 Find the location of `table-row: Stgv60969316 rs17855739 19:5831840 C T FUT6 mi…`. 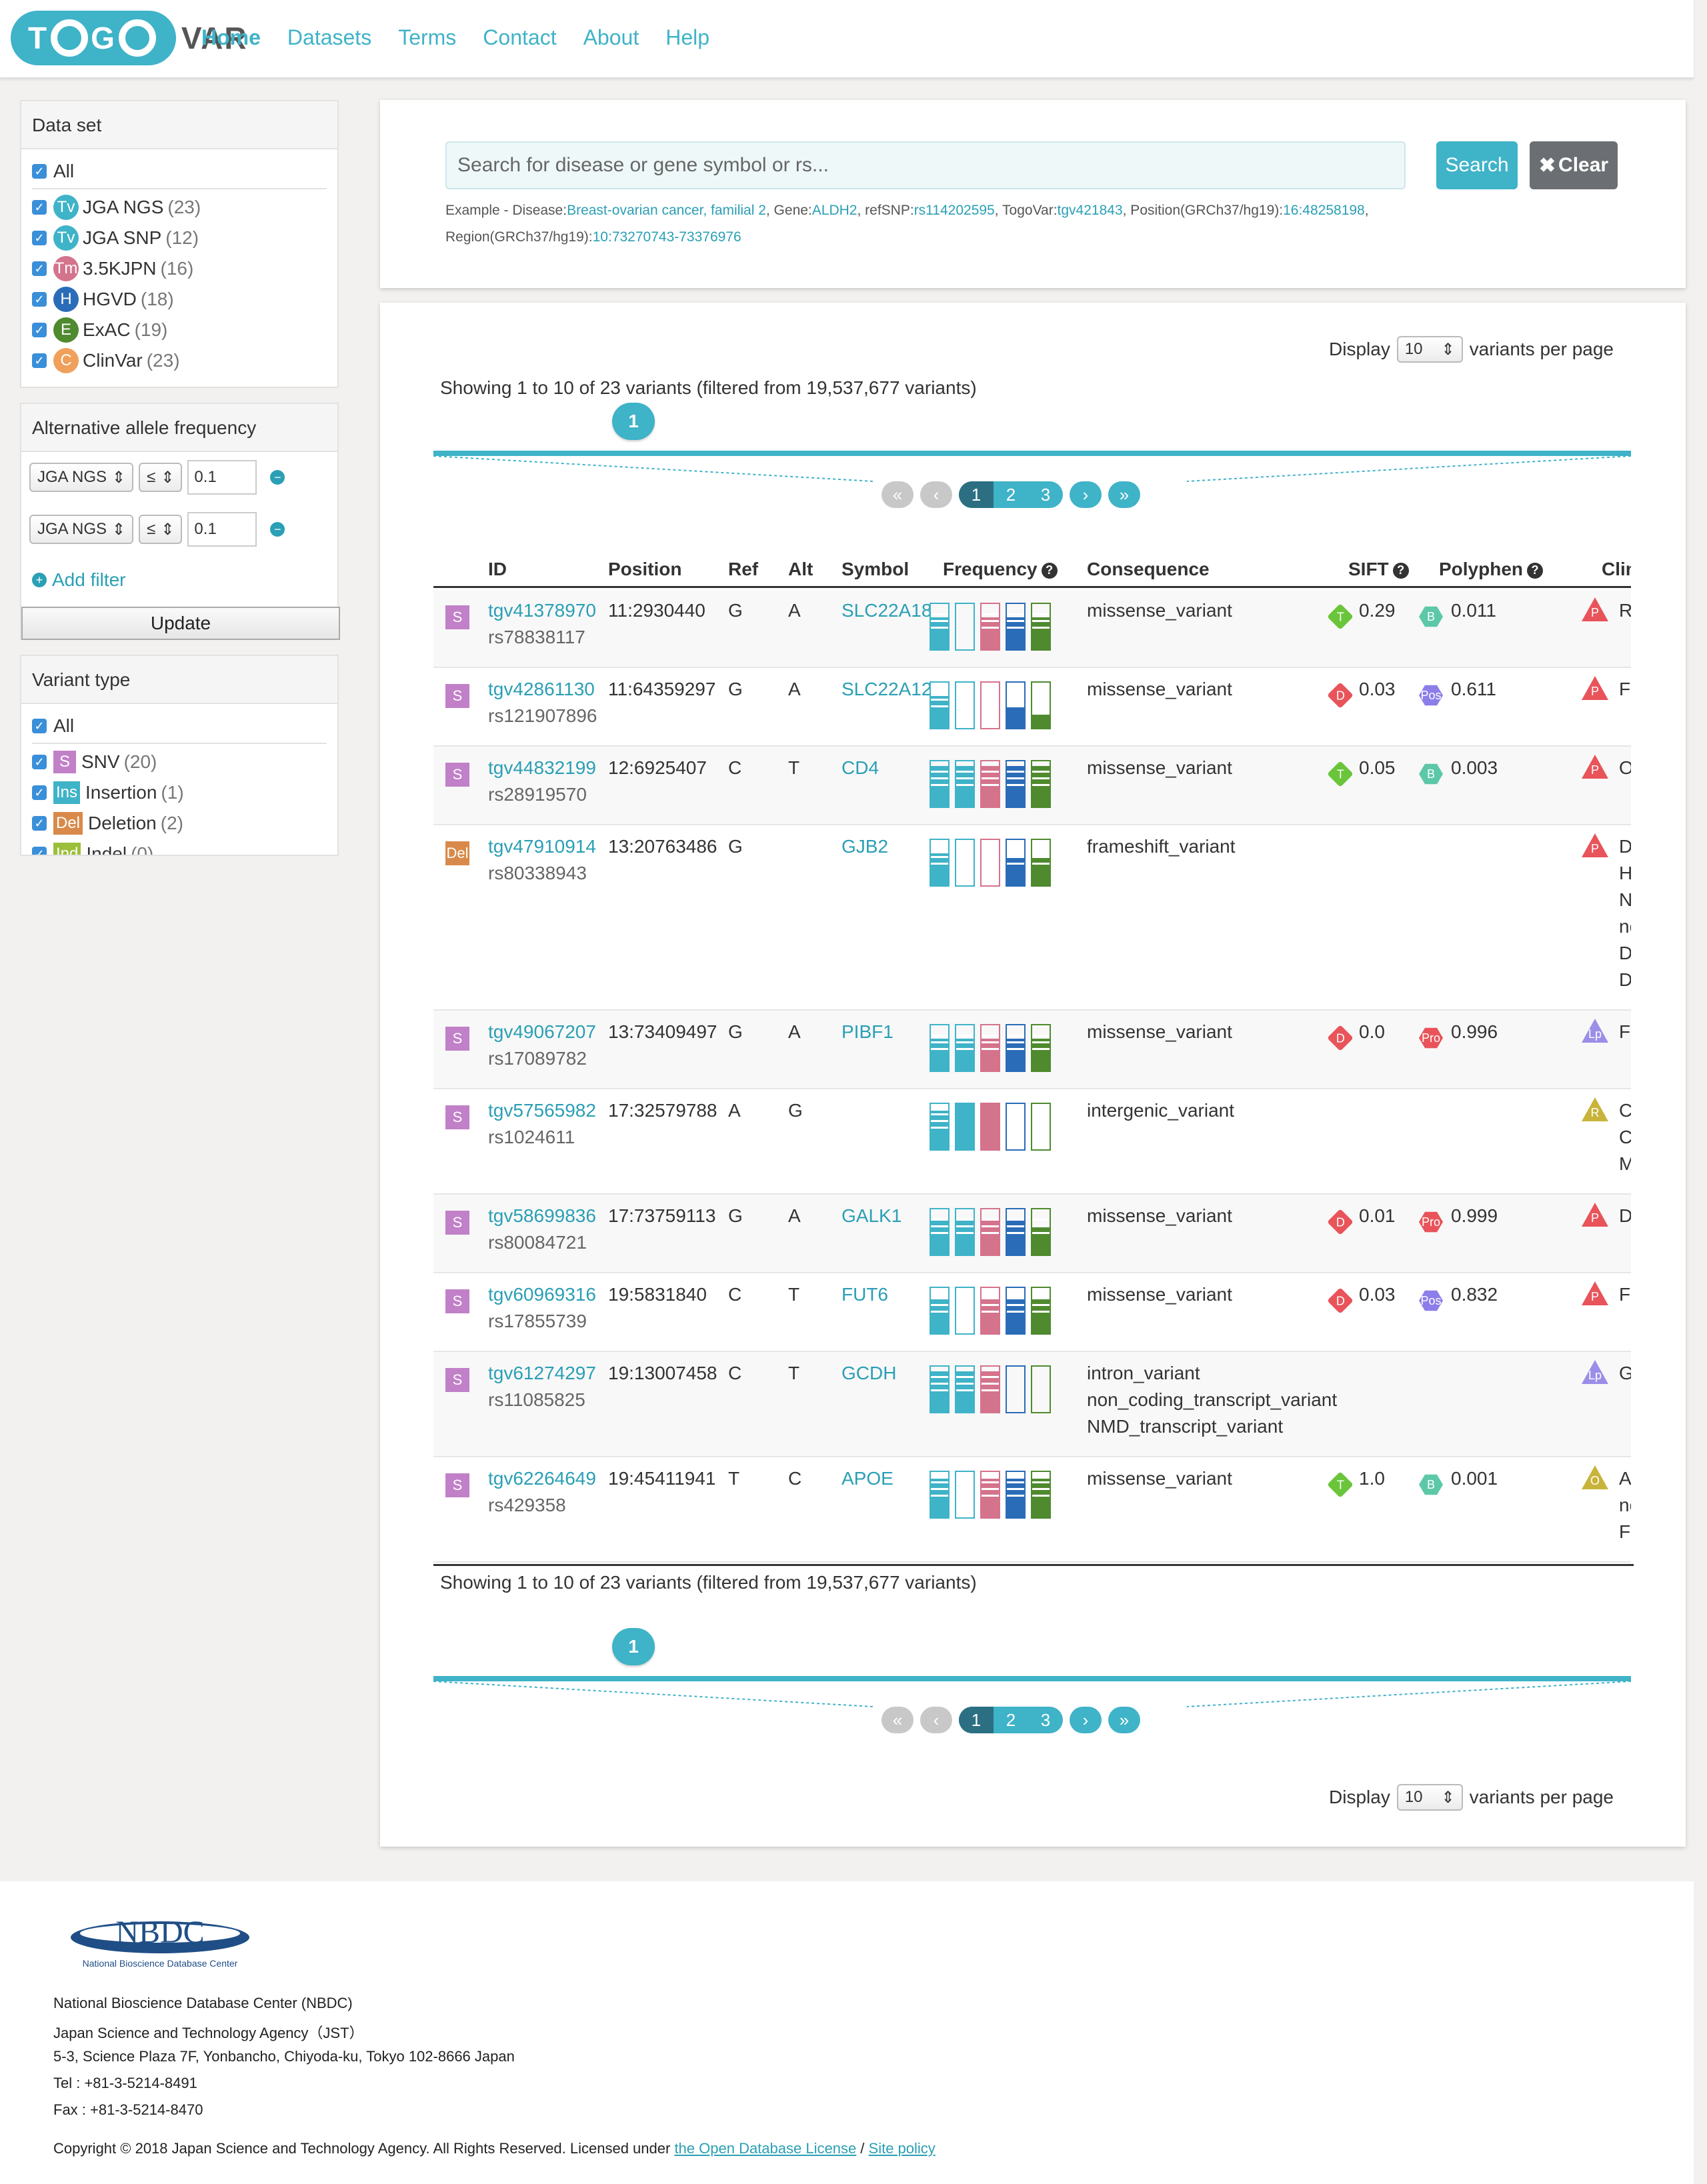

table-row: Stgv60969316 rs17855739 19:5831840 C T FUT6 mi… is located at coordinates (1032, 1312).